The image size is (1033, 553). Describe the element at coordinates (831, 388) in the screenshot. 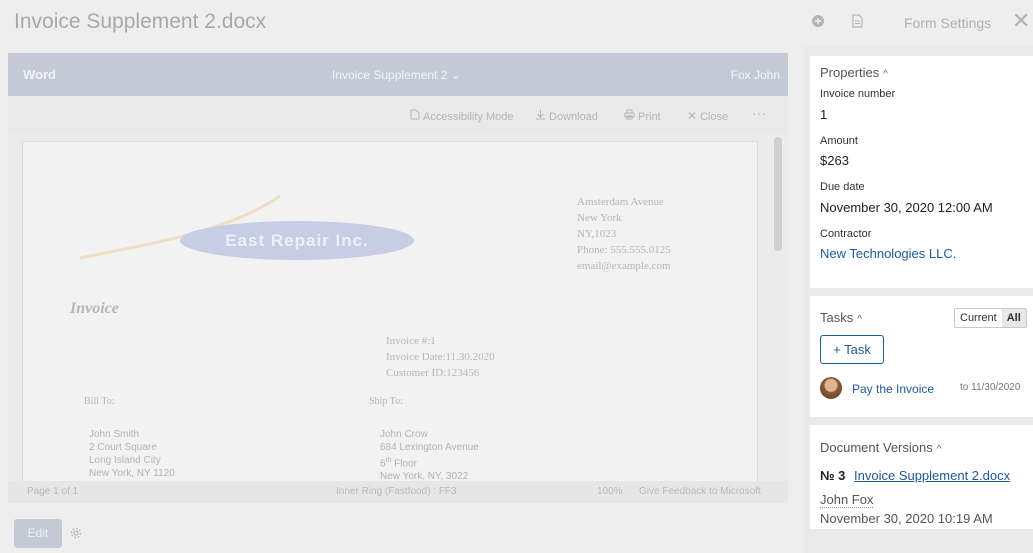

I see `avatar` at that location.